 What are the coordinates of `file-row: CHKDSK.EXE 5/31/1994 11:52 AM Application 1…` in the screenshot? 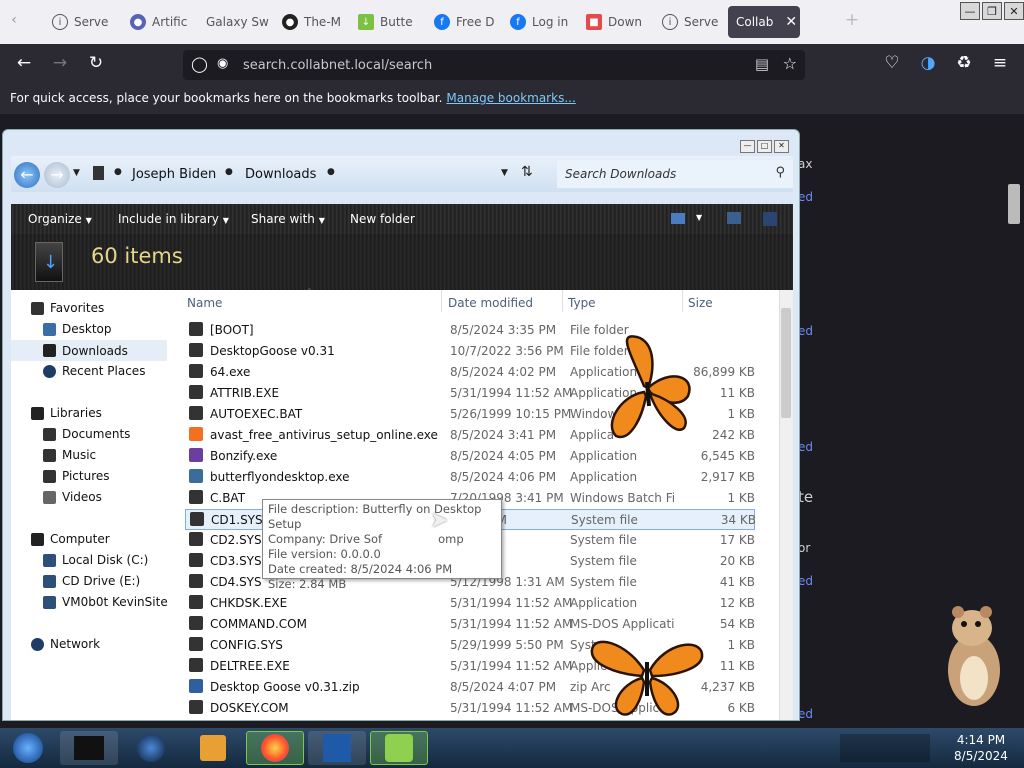 It's located at (470, 603).